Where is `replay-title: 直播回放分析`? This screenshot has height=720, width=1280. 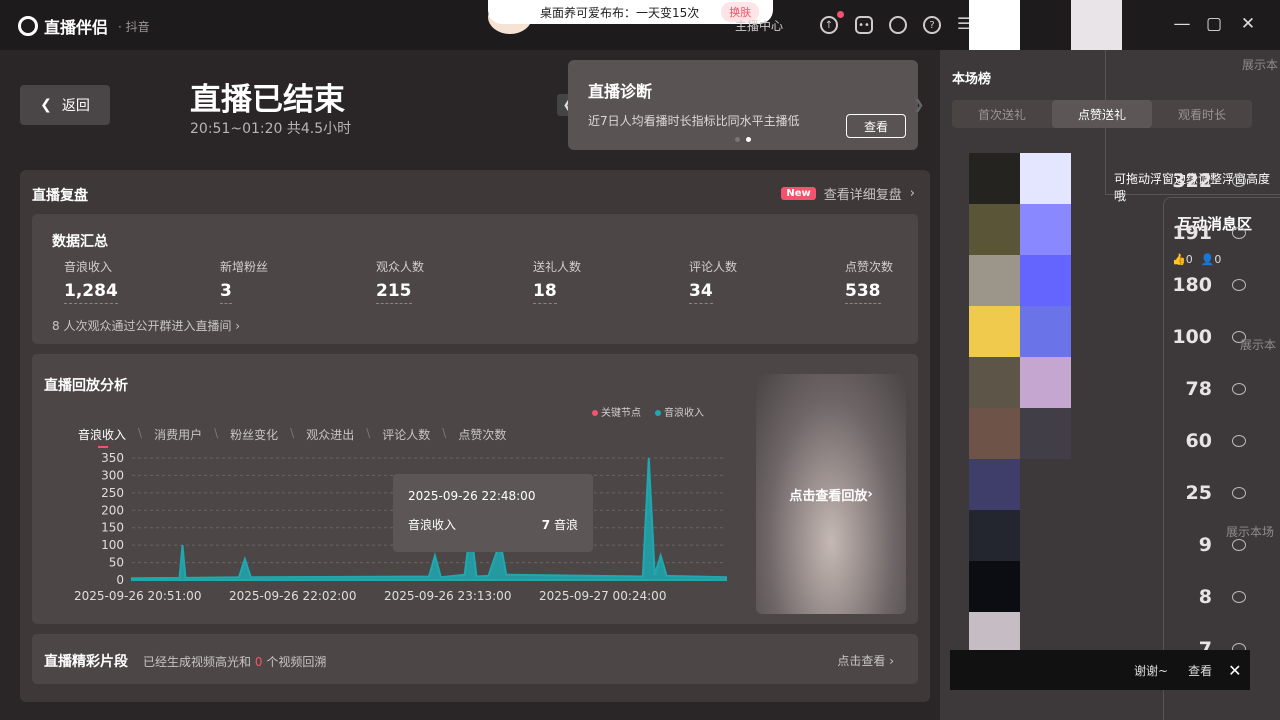 replay-title: 直播回放分析 is located at coordinates (86, 386).